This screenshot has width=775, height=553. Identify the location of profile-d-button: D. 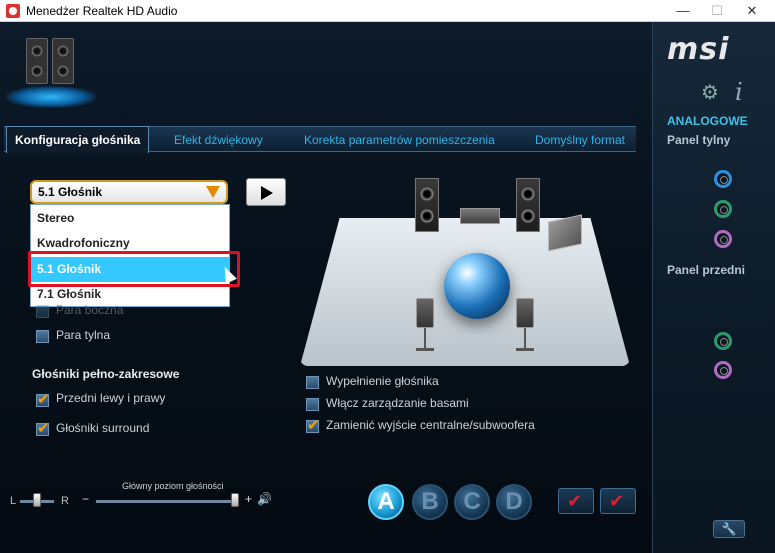
(514, 502).